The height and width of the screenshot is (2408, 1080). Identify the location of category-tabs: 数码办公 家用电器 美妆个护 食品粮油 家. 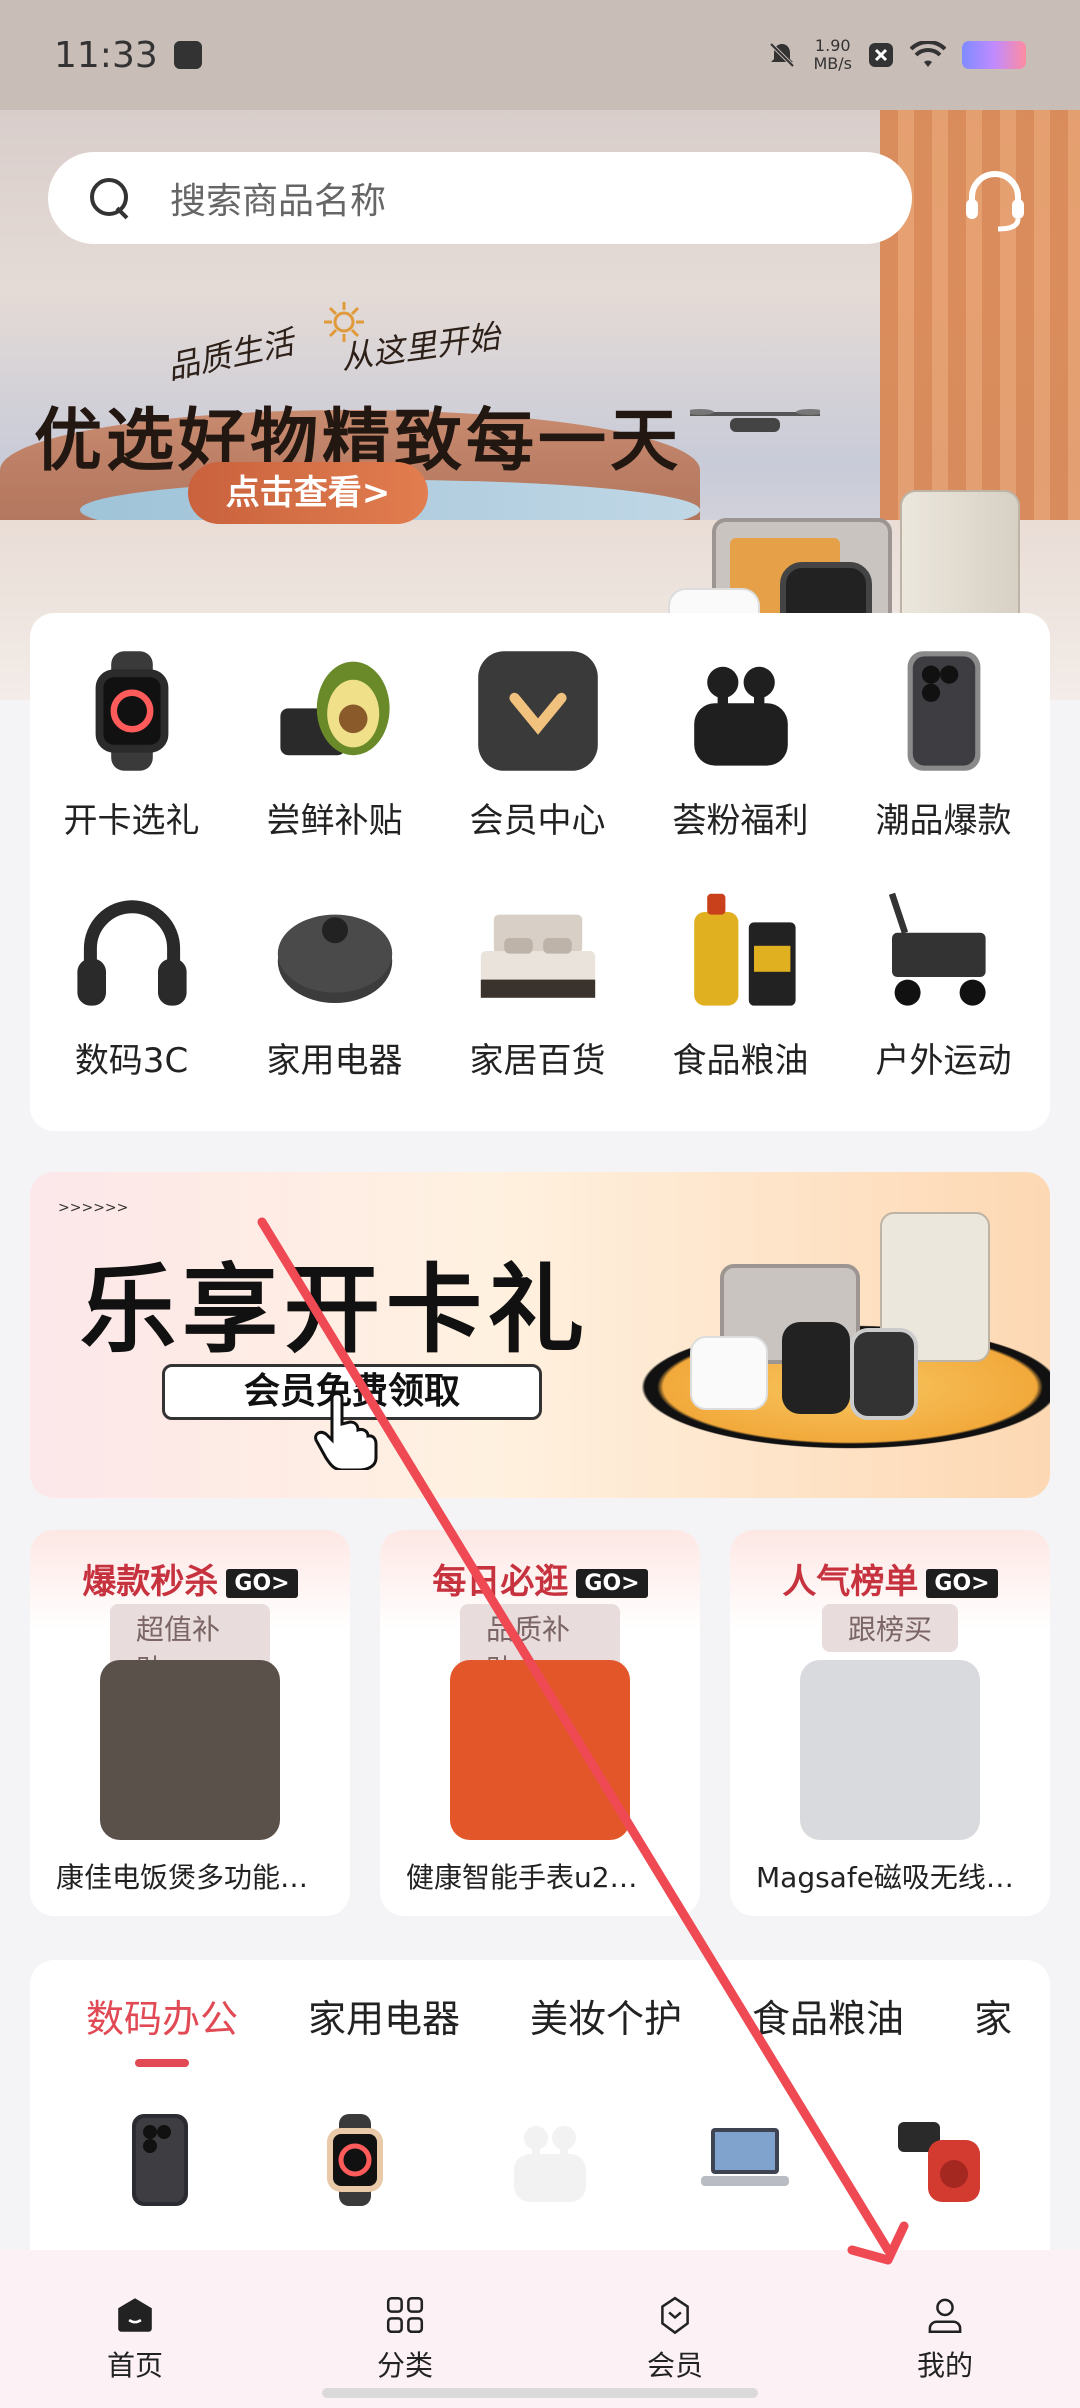
(540, 2015).